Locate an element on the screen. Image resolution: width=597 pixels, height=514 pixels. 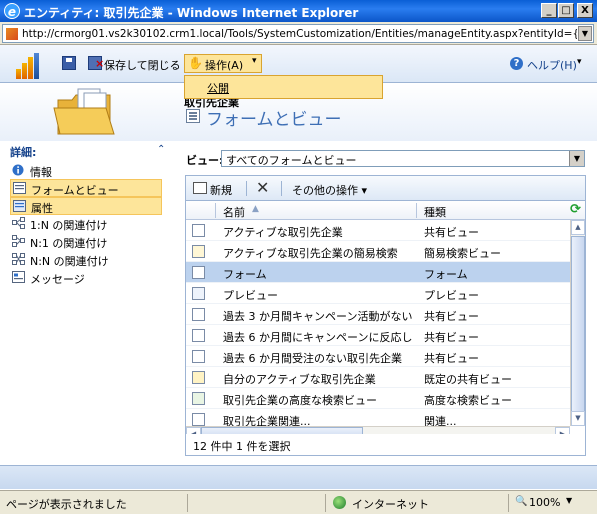
table-row: フォーム フォーム is located at coordinates (378, 272).